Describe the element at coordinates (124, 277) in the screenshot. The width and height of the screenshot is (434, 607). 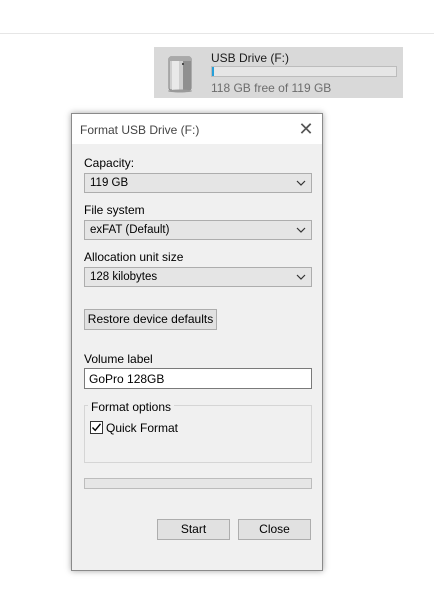
I see `allocation-unit-value: 128 kilobytes` at that location.